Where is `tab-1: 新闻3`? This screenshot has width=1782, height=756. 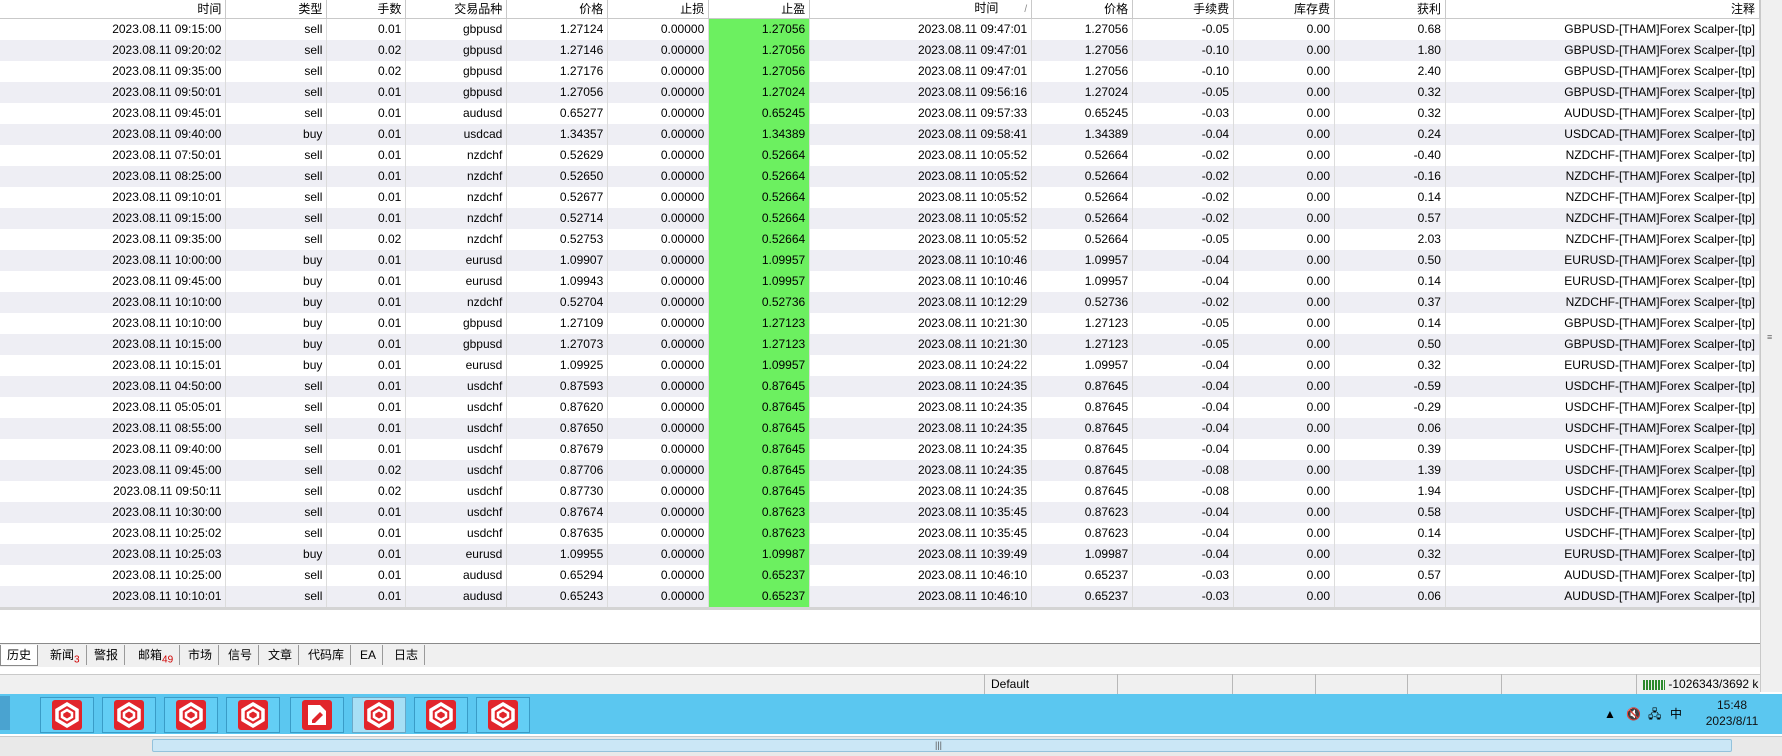
tab-1: 新闻3 is located at coordinates (65, 655).